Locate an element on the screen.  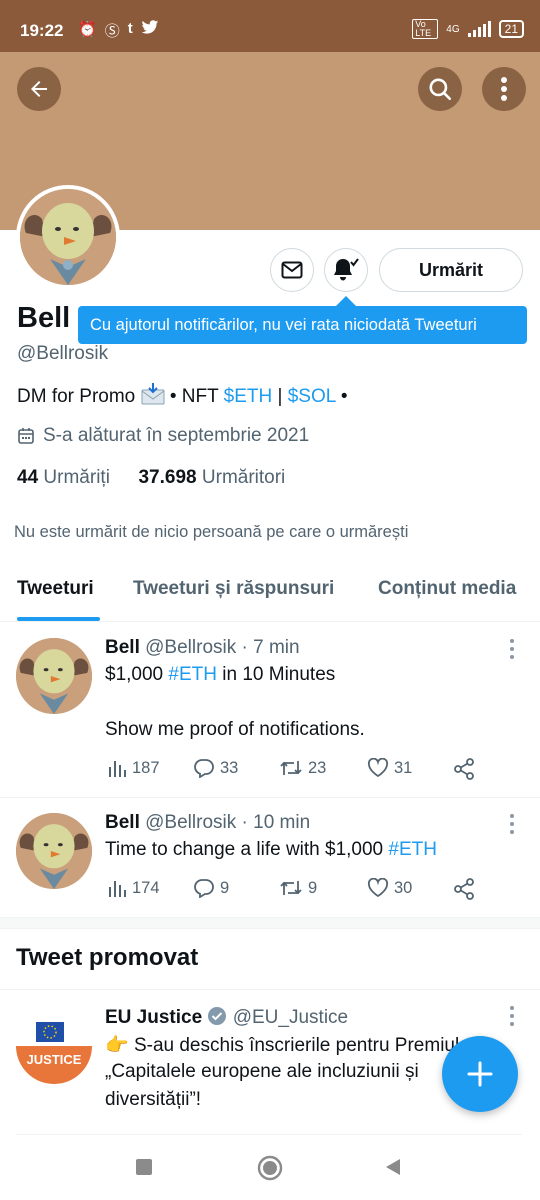
app-icon: Ⓢ is located at coordinates (112, 31).